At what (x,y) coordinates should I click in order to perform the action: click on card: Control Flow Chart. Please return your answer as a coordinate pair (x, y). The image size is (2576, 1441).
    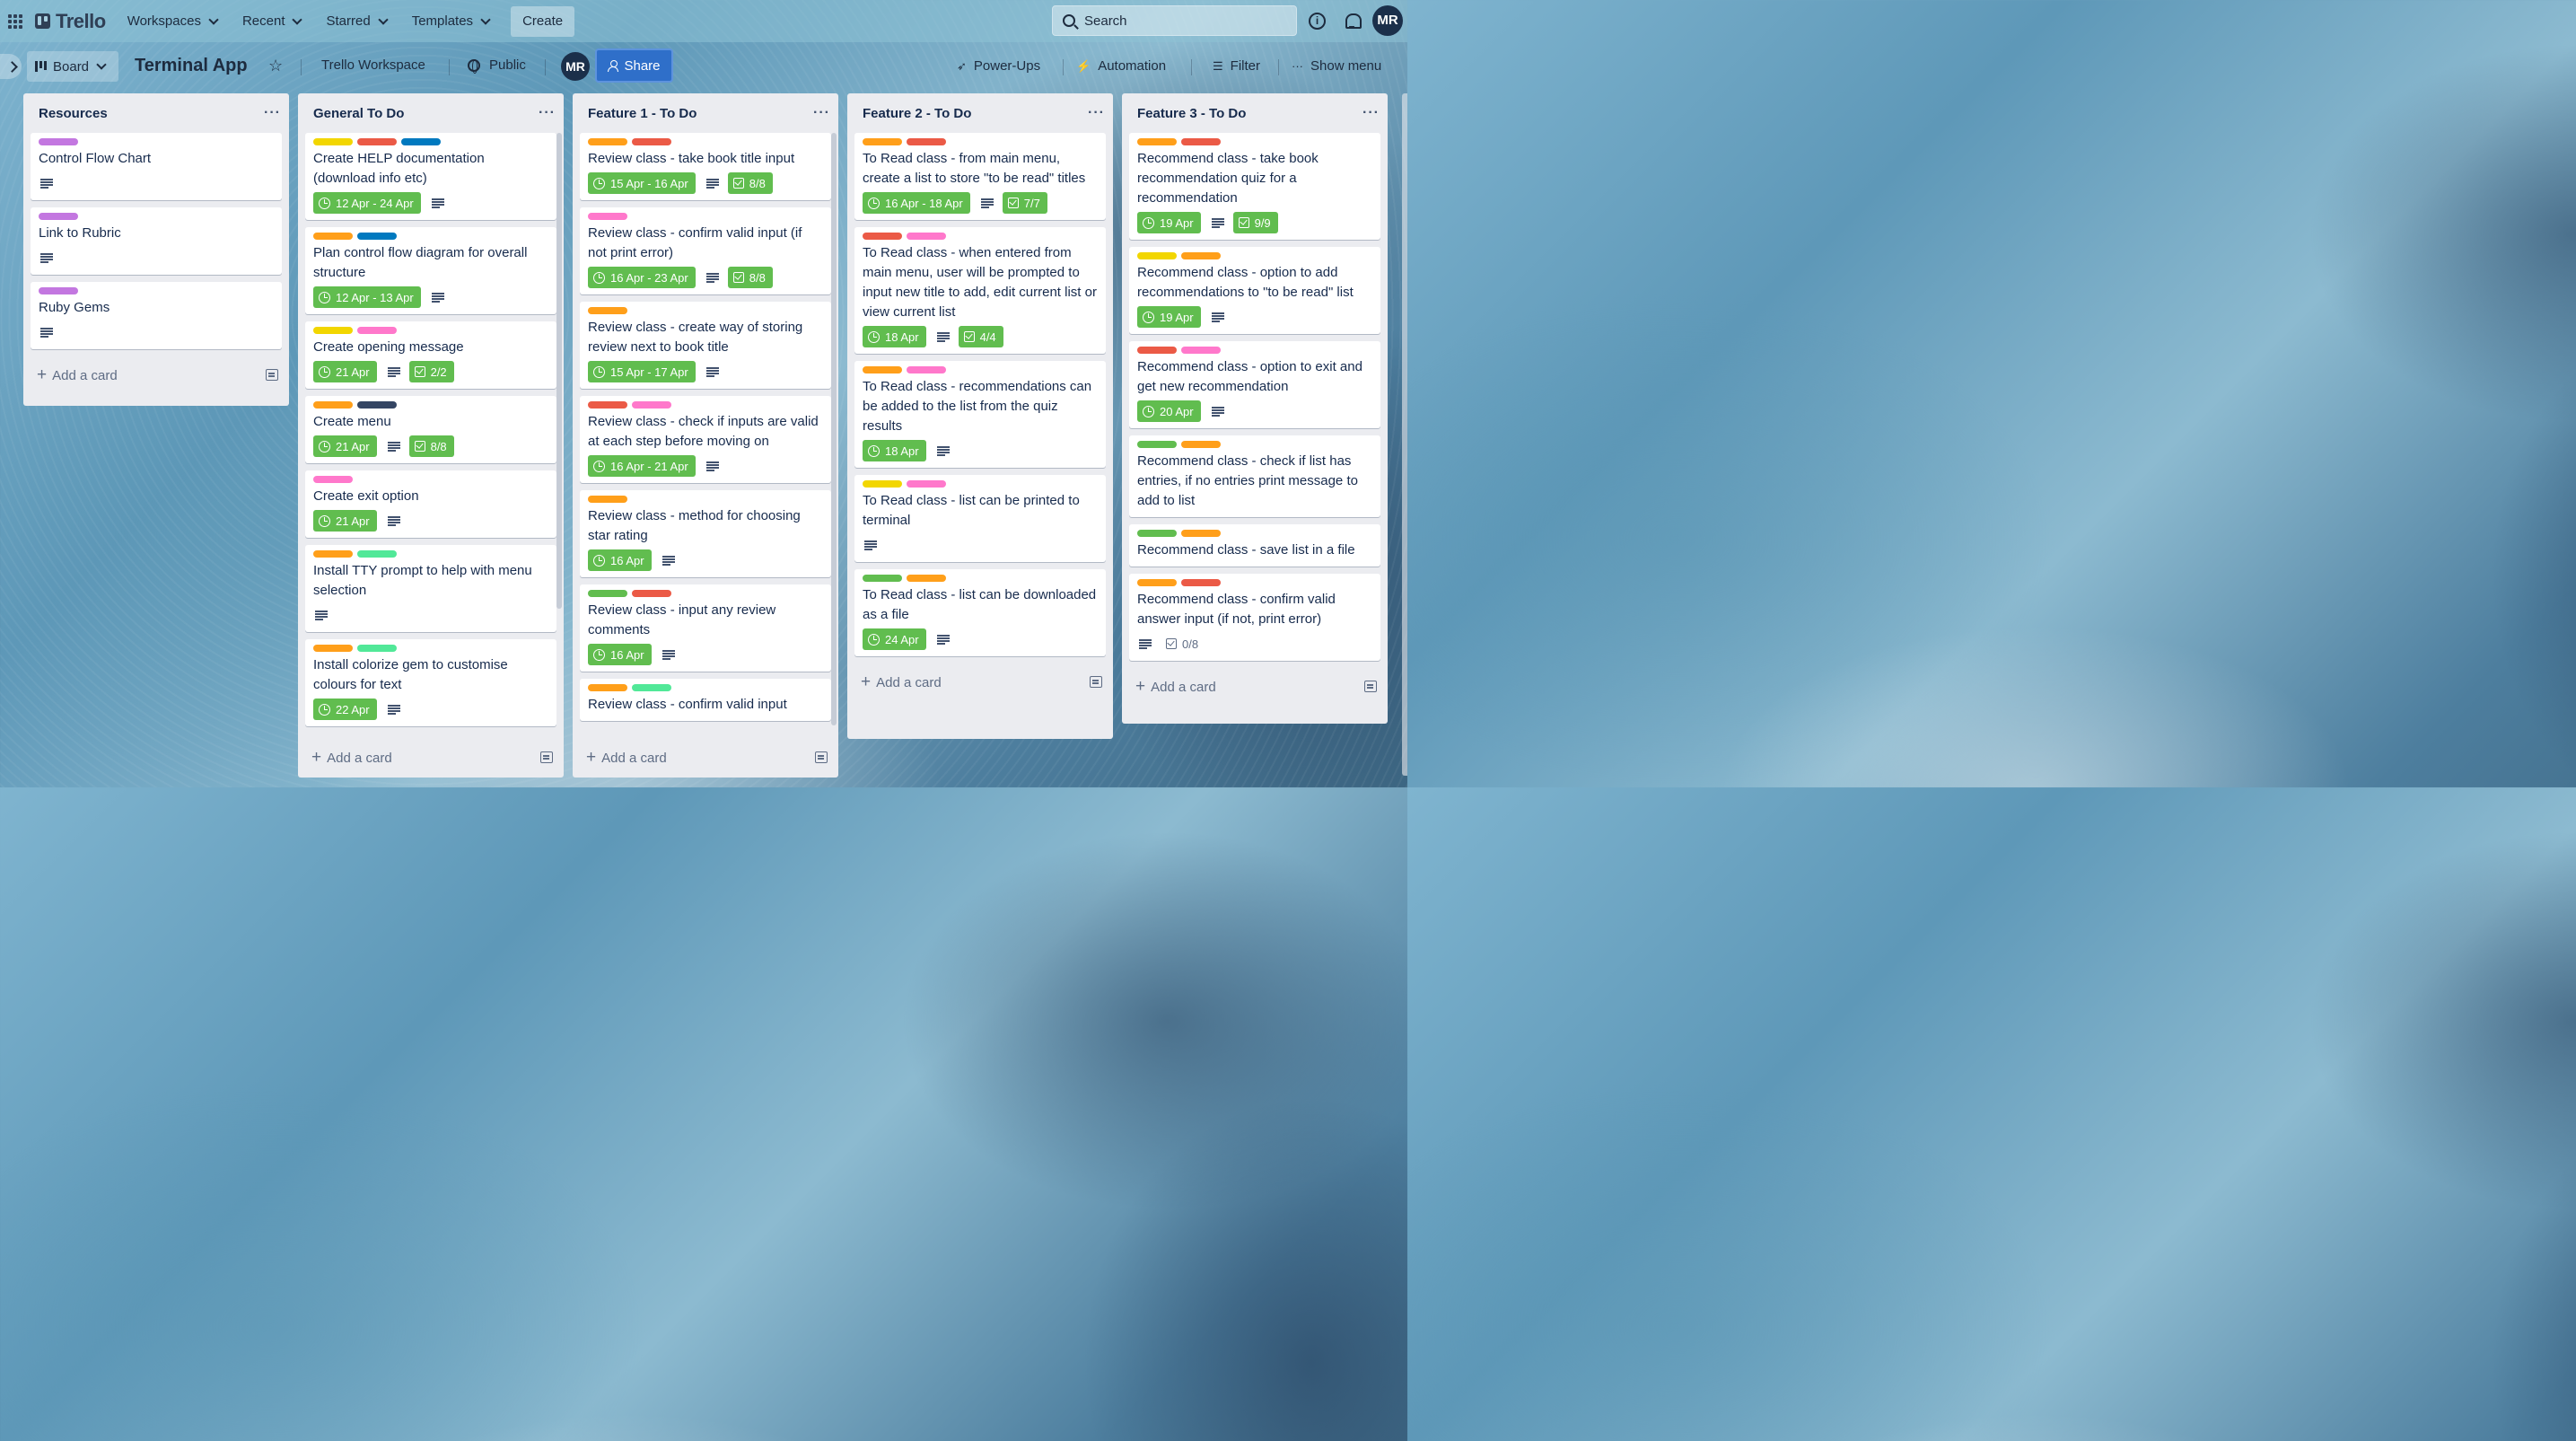
    Looking at the image, I should click on (156, 167).